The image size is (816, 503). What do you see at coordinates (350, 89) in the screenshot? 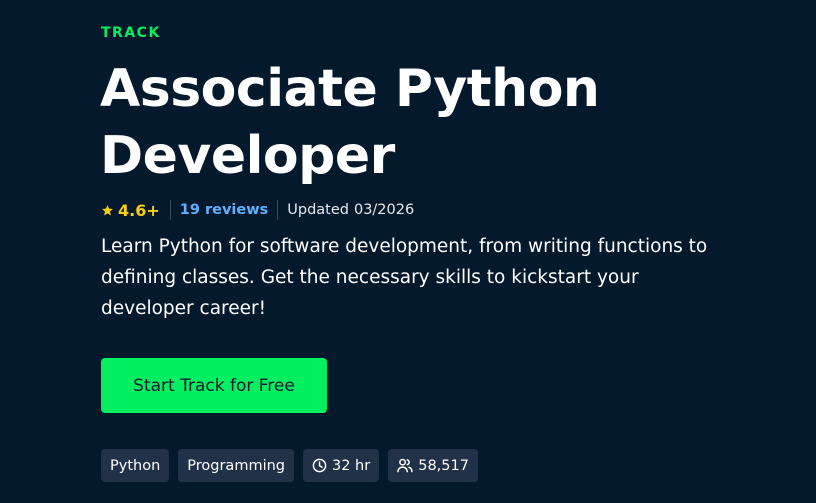
I see `title-line-1: Associate Python` at bounding box center [350, 89].